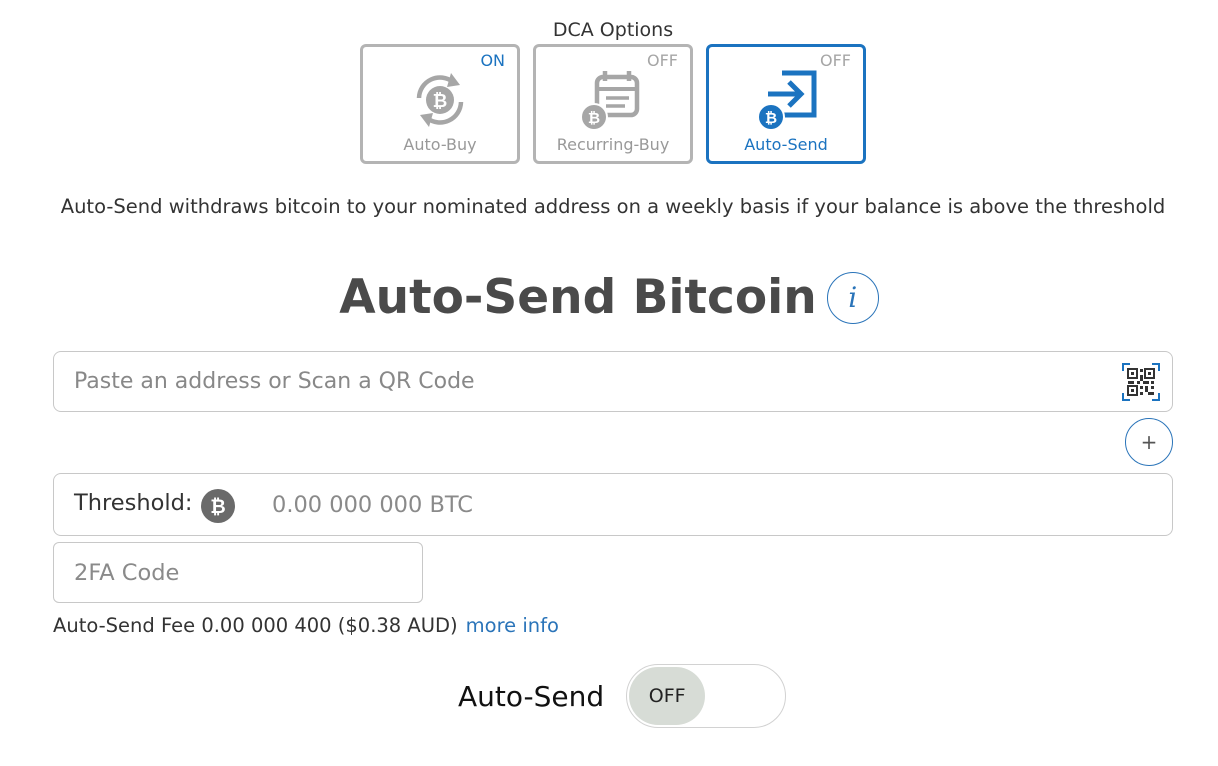 This screenshot has width=1218, height=766. What do you see at coordinates (512, 625) in the screenshot?
I see `more-info-link: more info` at bounding box center [512, 625].